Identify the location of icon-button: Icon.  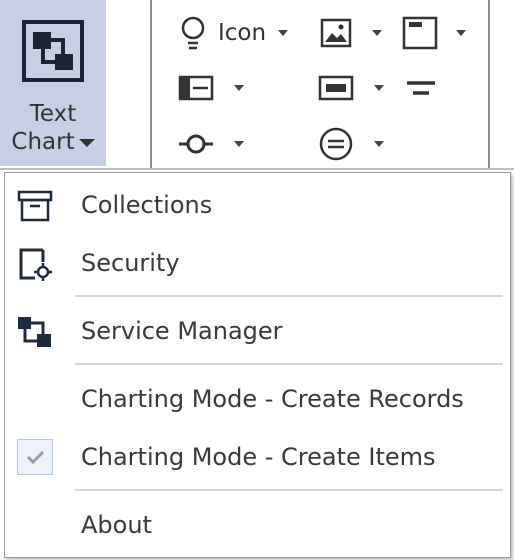
(234, 33).